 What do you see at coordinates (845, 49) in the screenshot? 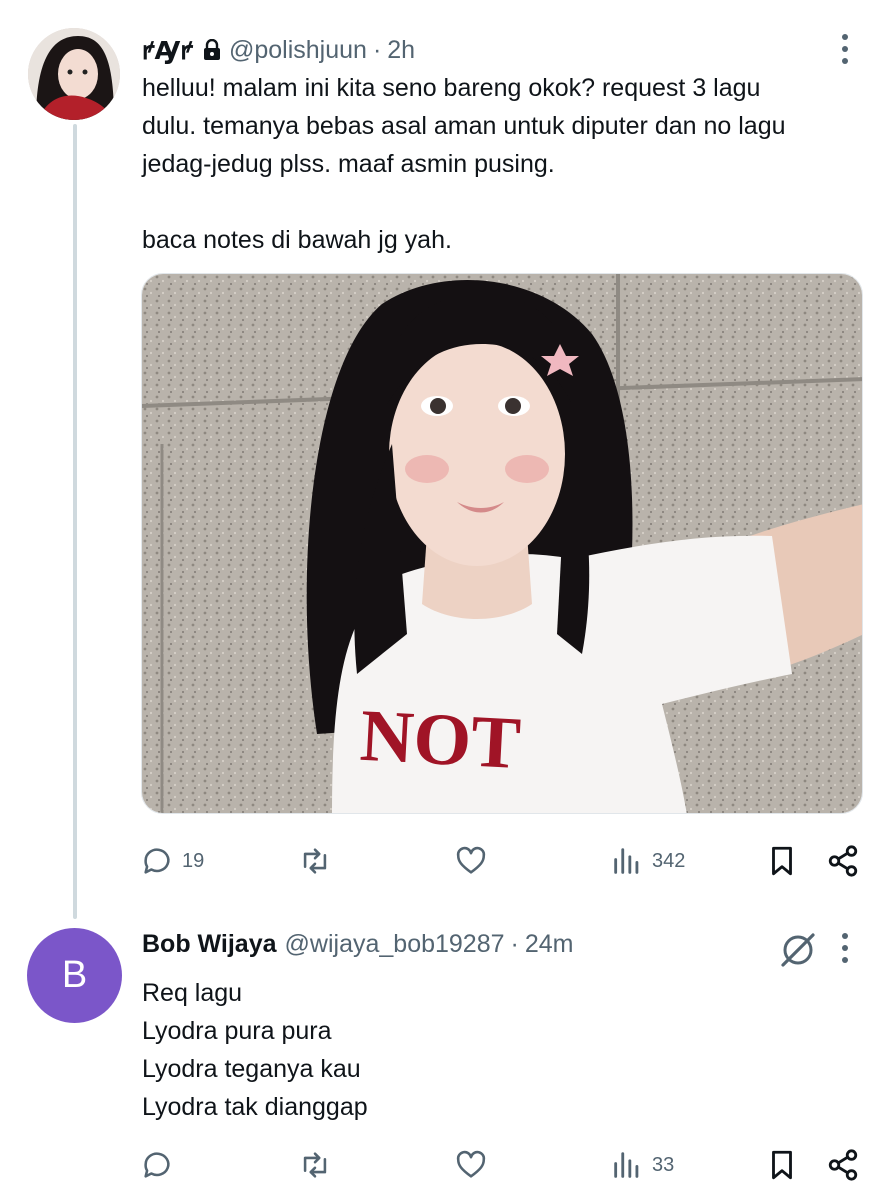
I see `more-options-icon` at bounding box center [845, 49].